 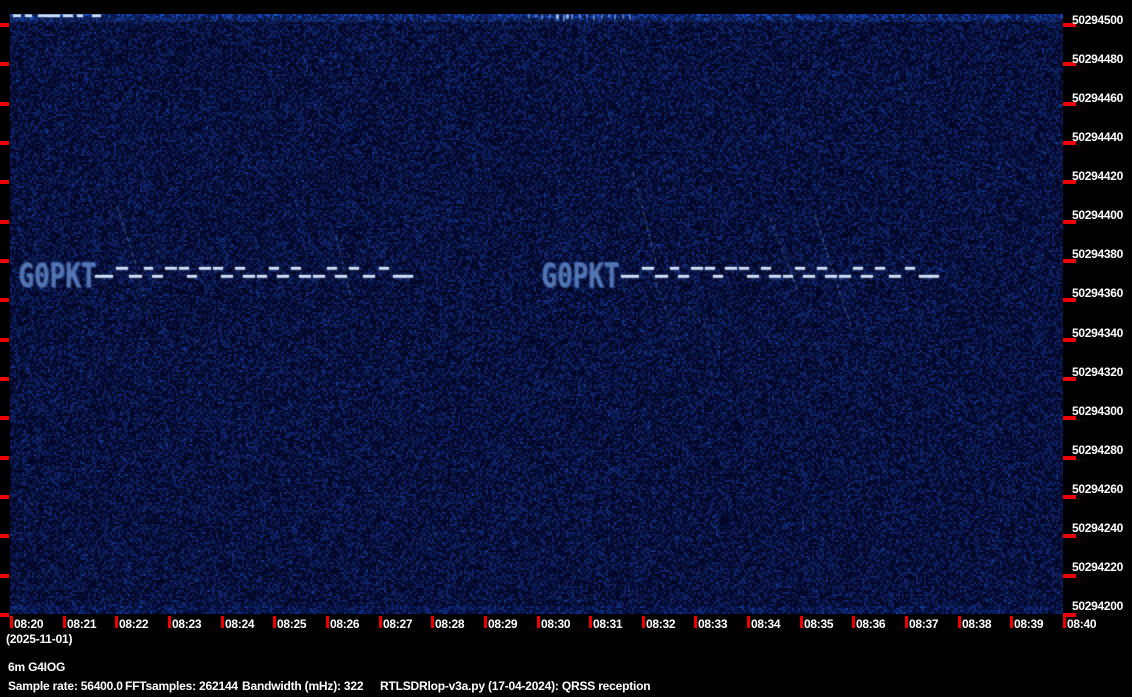 What do you see at coordinates (1097, 215) in the screenshot?
I see `freq-label: 50294400` at bounding box center [1097, 215].